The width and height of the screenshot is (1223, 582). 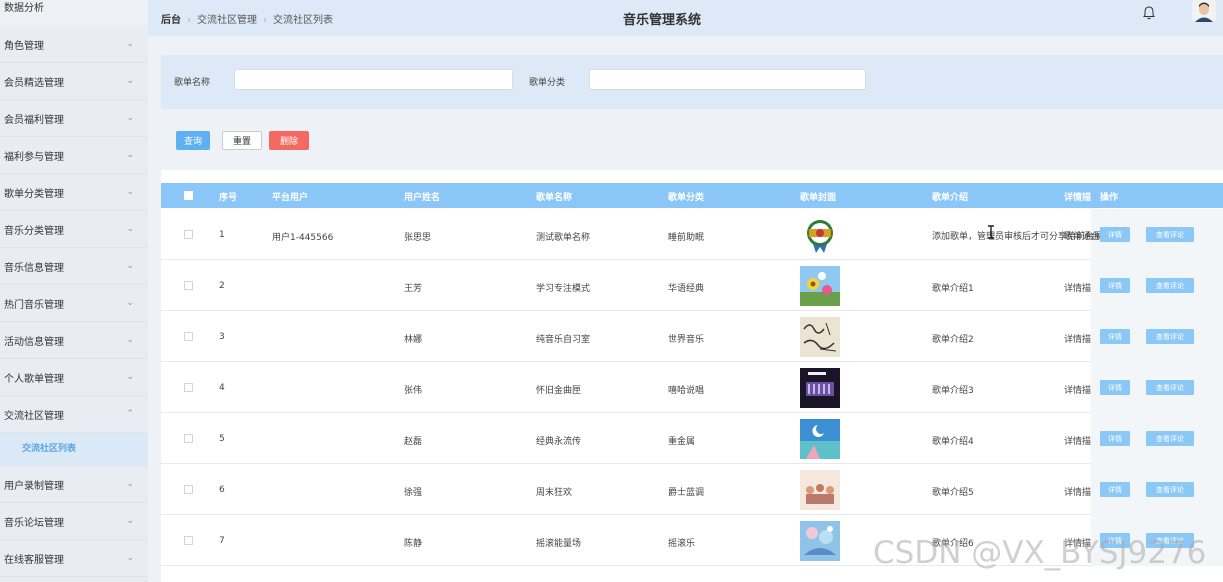 I want to click on playlist-name-input, so click(x=373, y=79).